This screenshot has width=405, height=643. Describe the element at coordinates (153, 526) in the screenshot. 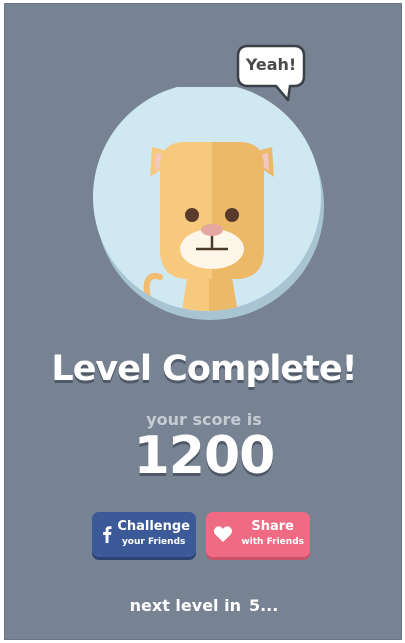

I see `challenge-button-label: Challenge` at that location.